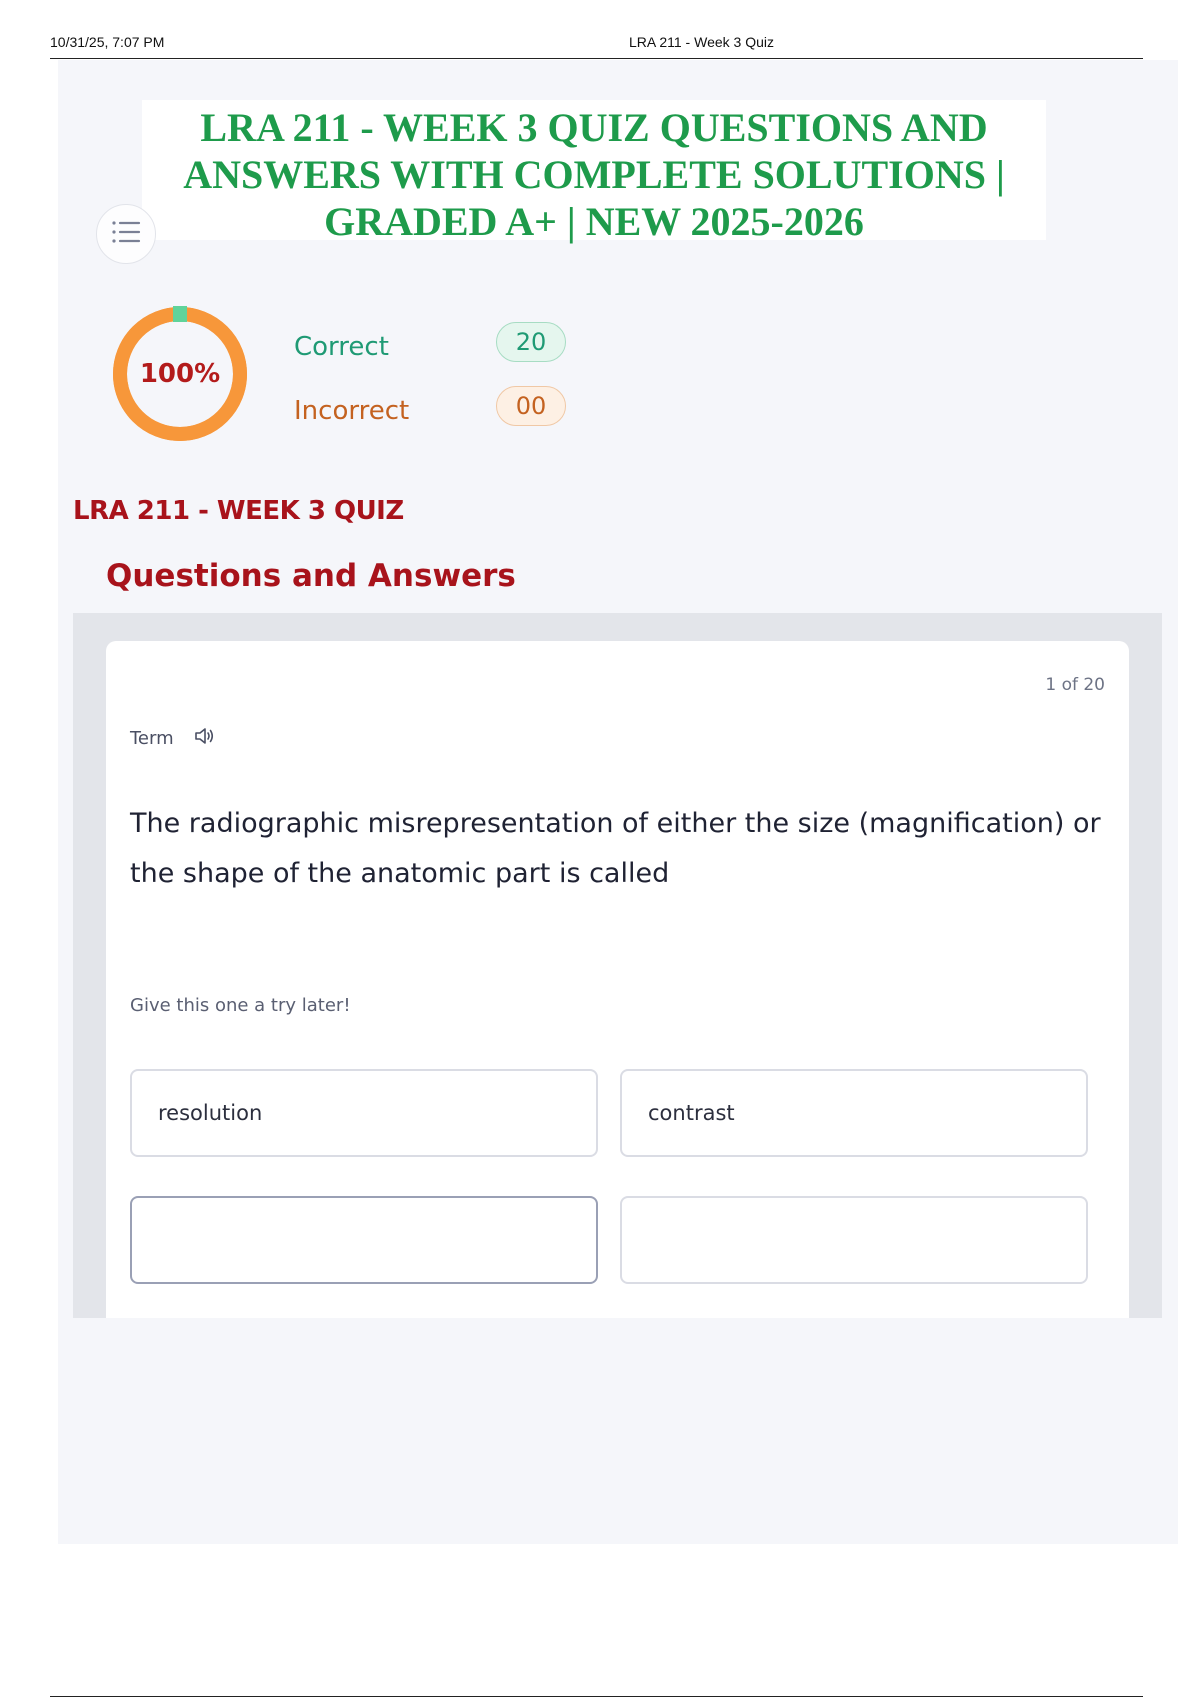  Describe the element at coordinates (596, 44) in the screenshot. I see `print-header: 10/31/25, 7:07 PM LRA 211 - Week 3 Quiz` at that location.